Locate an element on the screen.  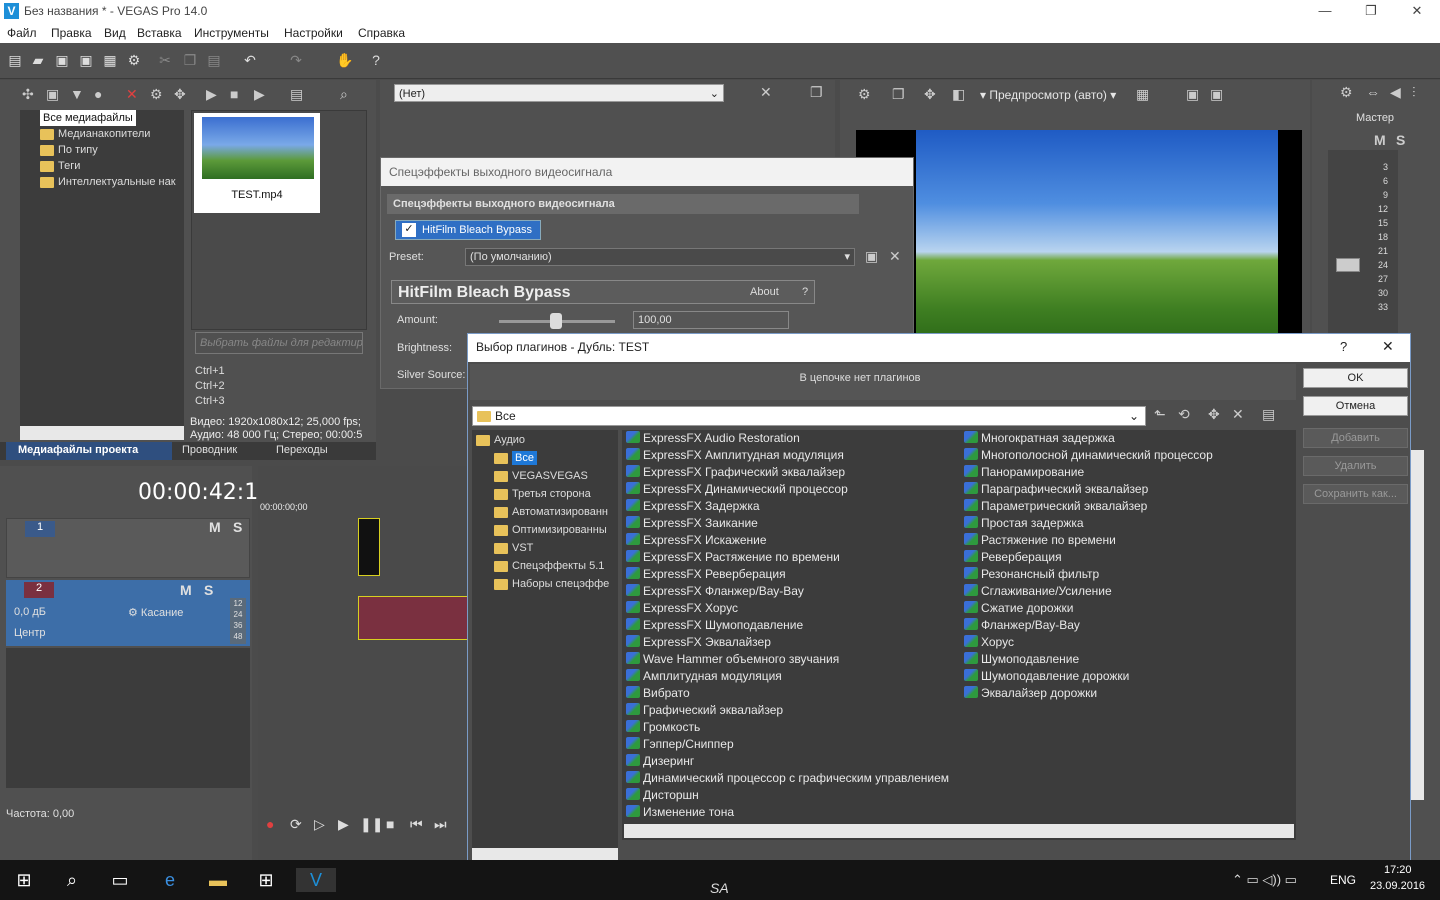
safe-area-icon: ◧ is located at coordinates (958, 94).